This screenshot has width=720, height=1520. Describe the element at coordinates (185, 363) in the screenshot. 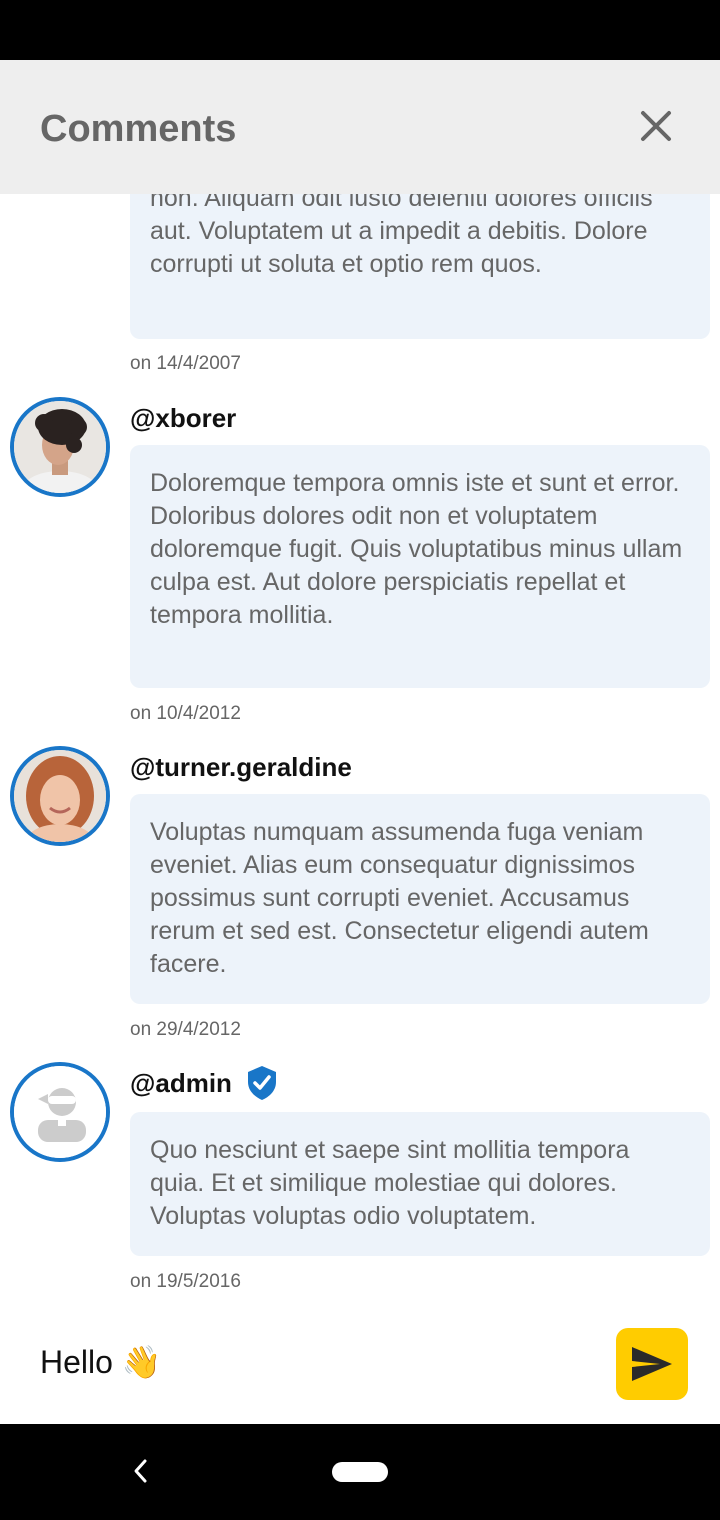

I see `comment-date: on 14/4/2007` at that location.